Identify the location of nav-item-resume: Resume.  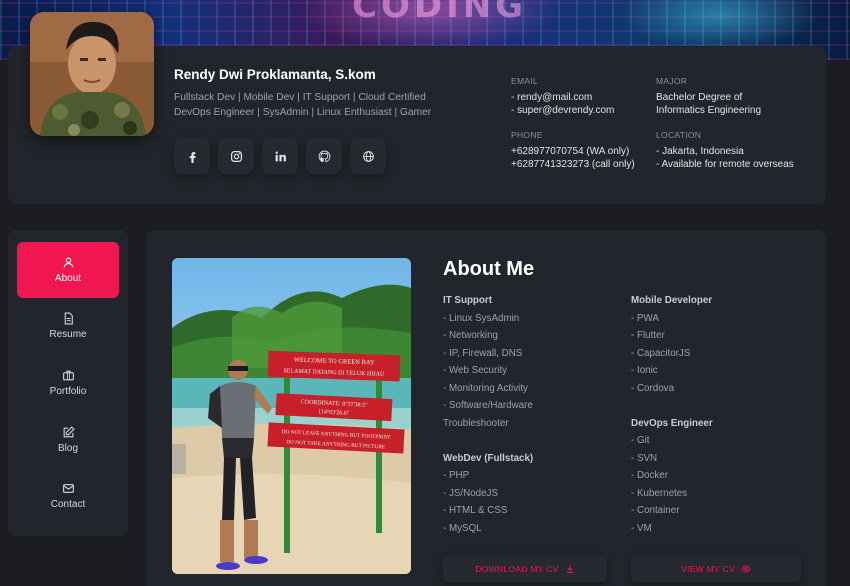
(68, 326).